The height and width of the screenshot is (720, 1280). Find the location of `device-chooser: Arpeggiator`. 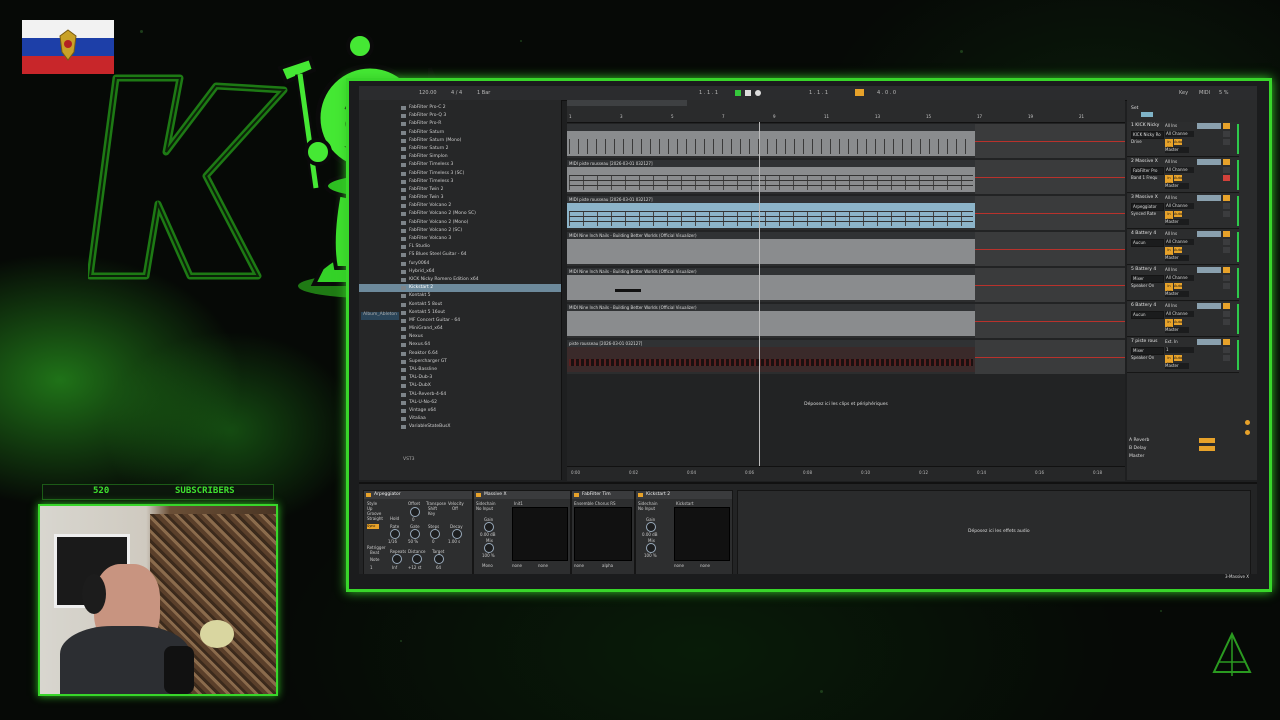

device-chooser: Arpeggiator is located at coordinates (1147, 207).